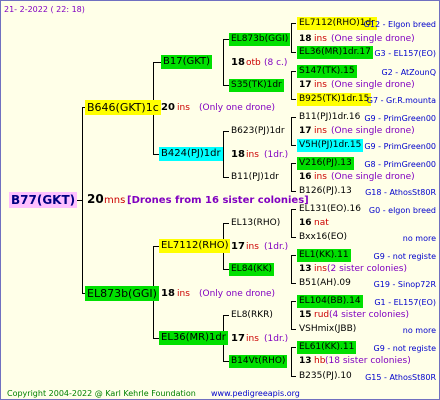 The height and width of the screenshot is (400, 440). What do you see at coordinates (330, 301) in the screenshot?
I see `g4-queen-13: EL104(BB).14` at bounding box center [330, 301].